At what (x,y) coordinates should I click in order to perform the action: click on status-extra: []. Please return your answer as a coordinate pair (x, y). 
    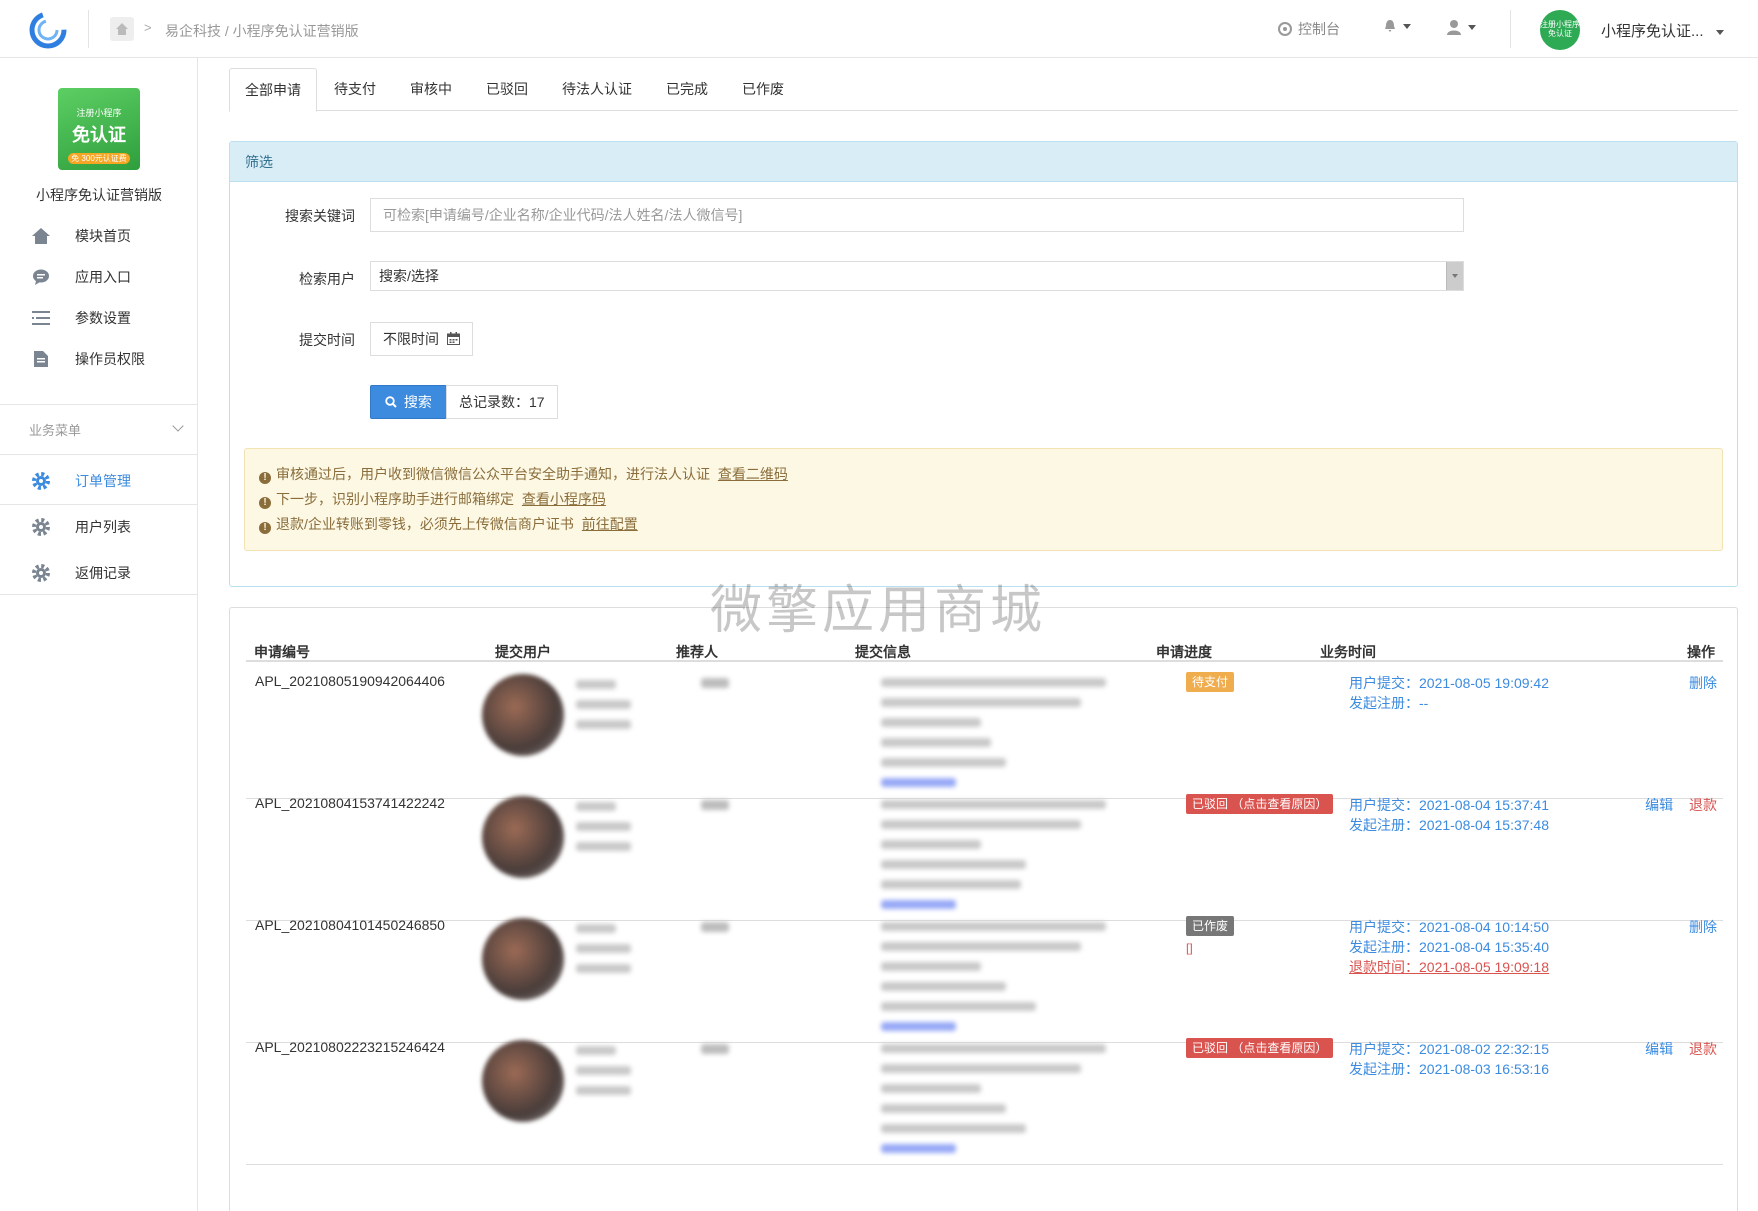
    Looking at the image, I should click on (1189, 948).